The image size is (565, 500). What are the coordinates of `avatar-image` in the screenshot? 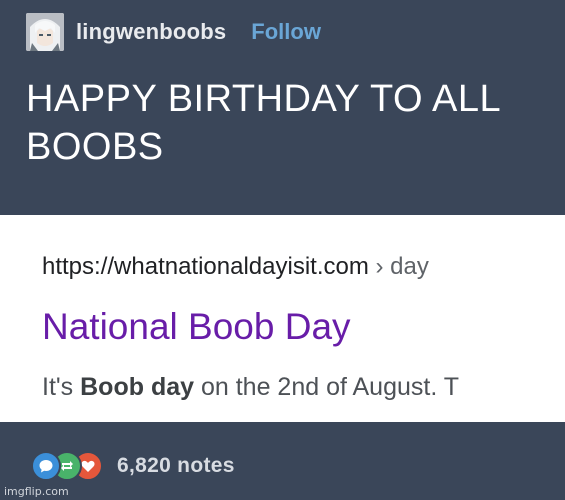 It's located at (45, 32).